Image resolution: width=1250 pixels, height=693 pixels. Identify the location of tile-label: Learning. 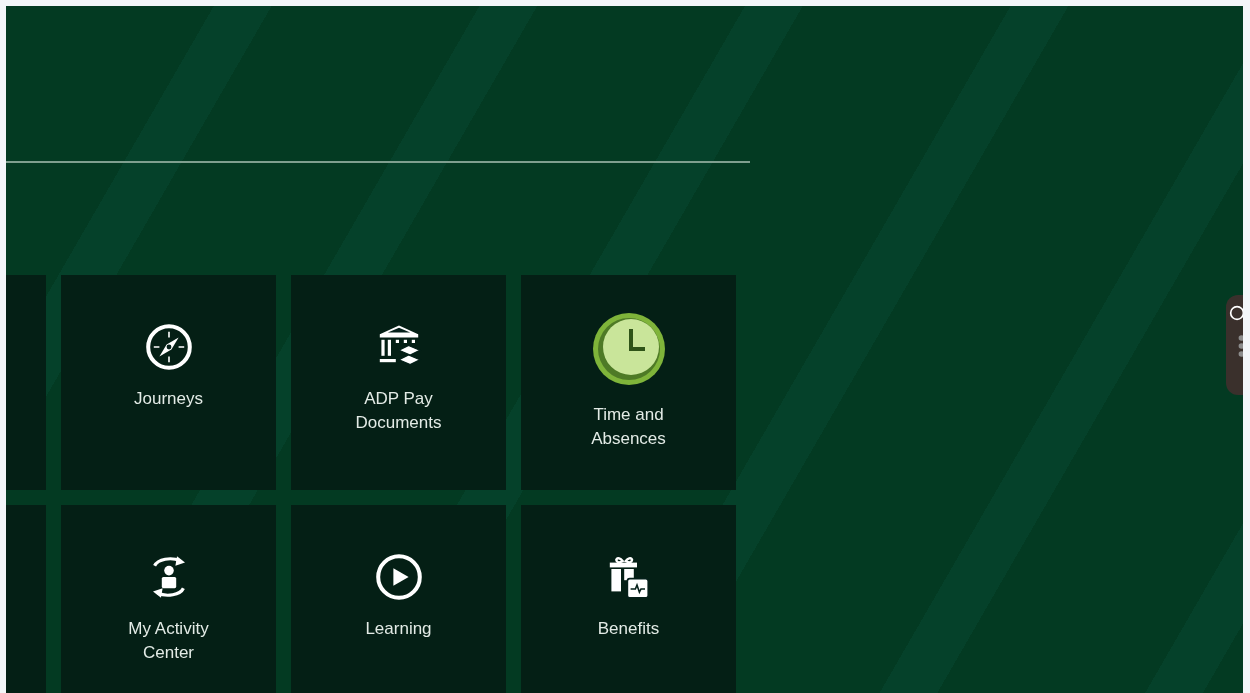
(398, 629).